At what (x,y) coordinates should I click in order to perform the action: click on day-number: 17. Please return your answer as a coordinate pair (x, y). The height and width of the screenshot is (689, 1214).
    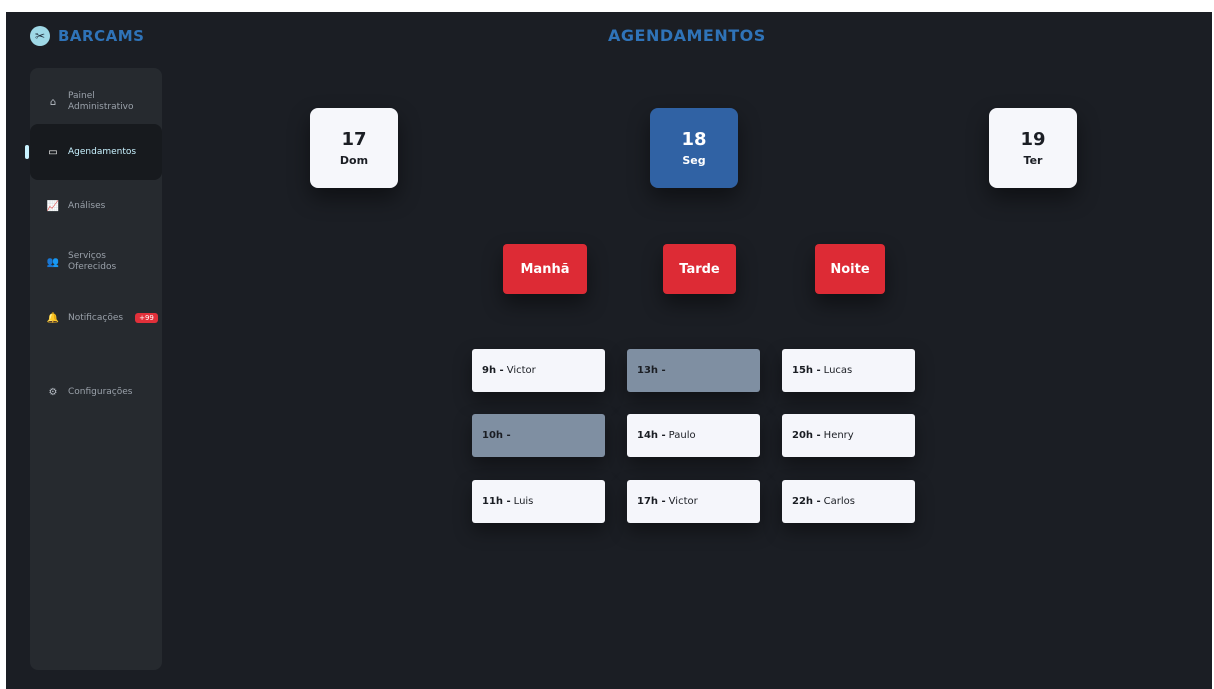
    Looking at the image, I should click on (354, 139).